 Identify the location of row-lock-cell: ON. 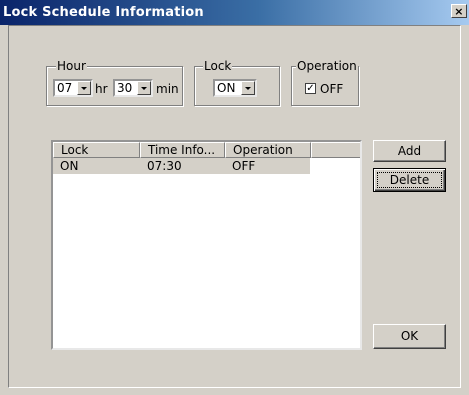
(69, 166).